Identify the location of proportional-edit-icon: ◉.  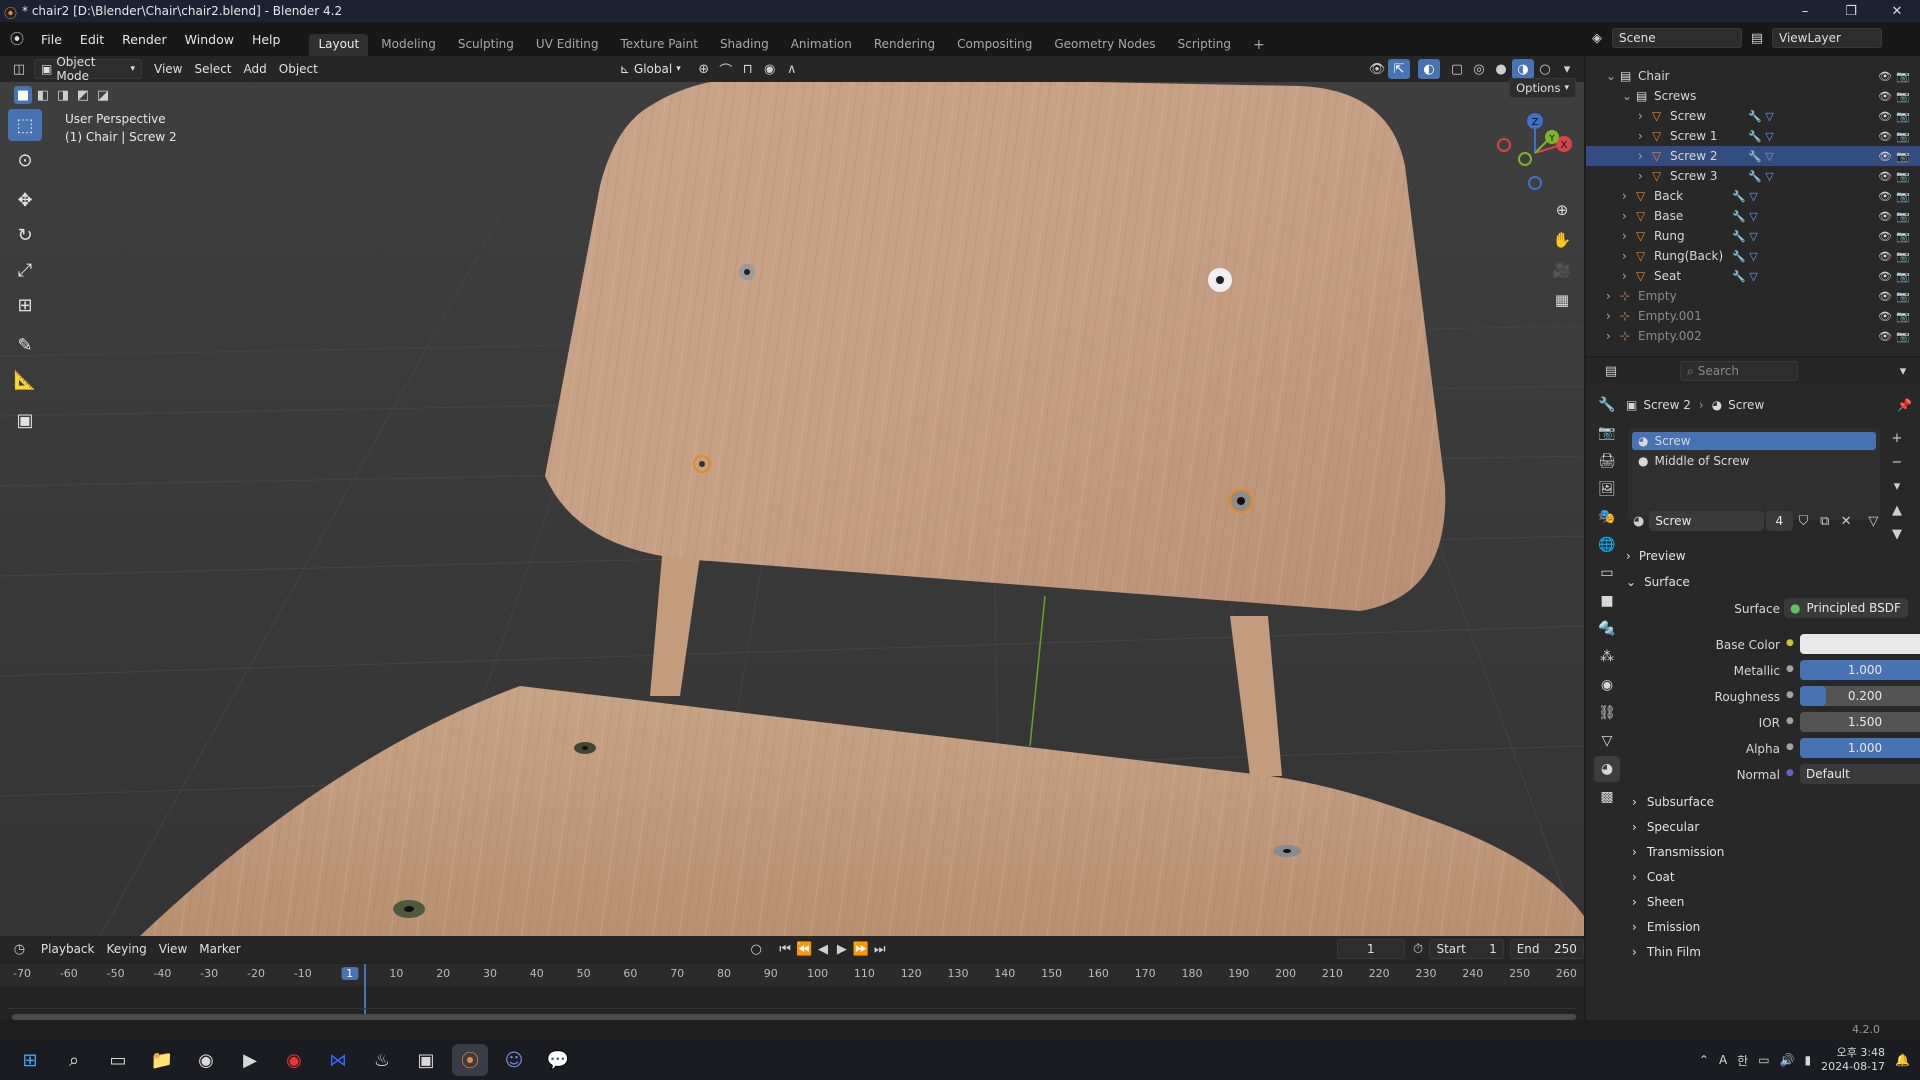
(770, 69).